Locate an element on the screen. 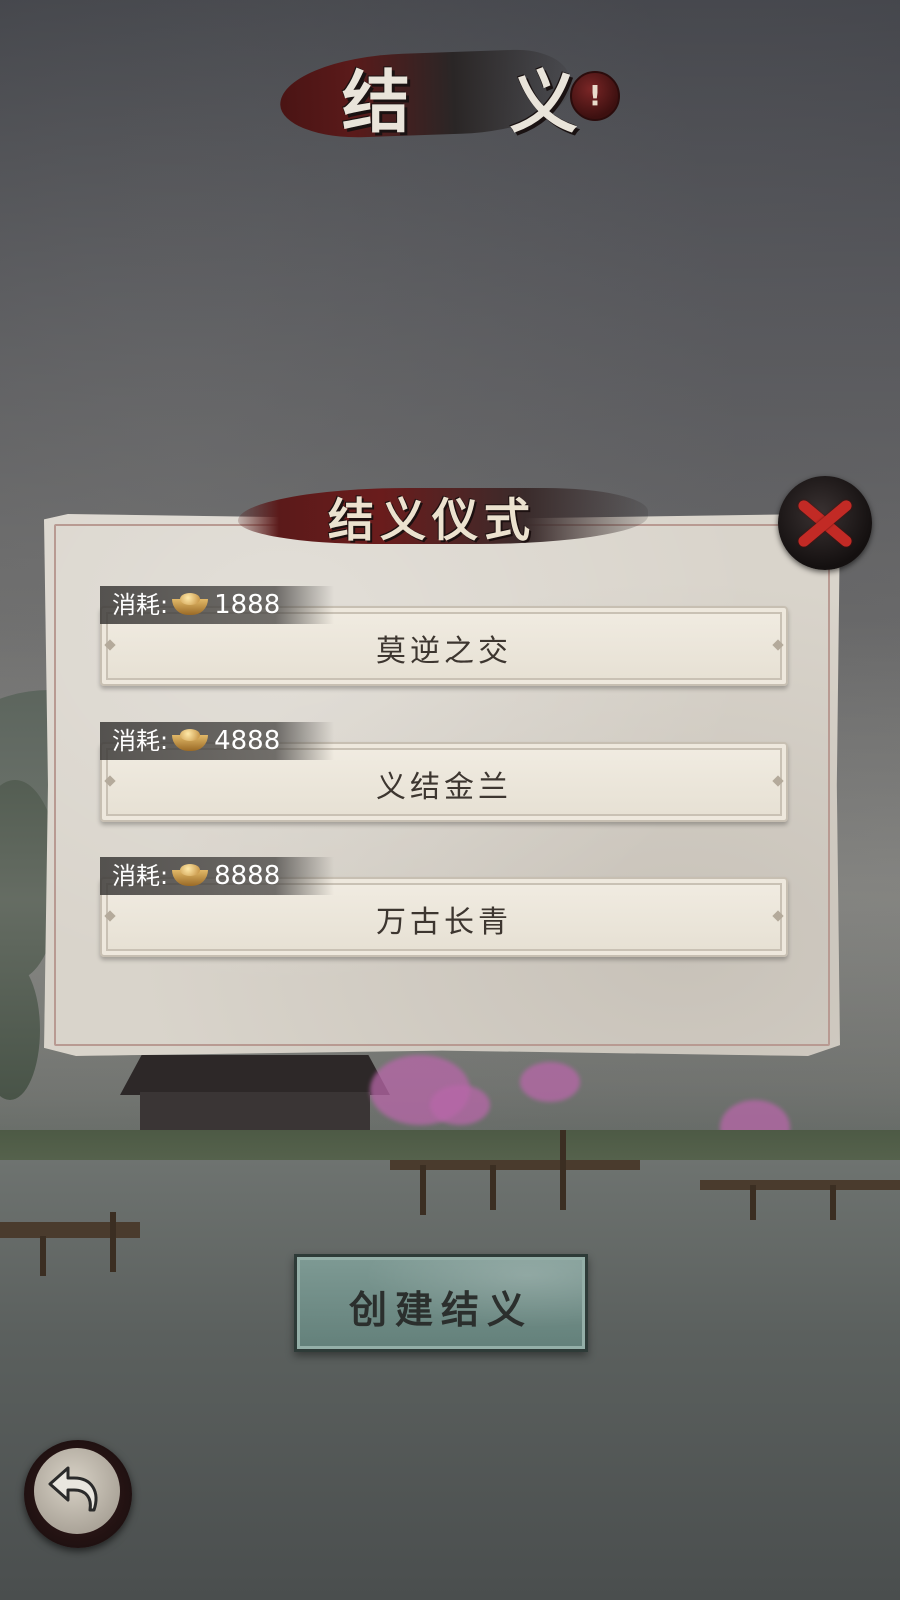 The height and width of the screenshot is (1600, 900). panel-title: 结义仪式 is located at coordinates (432, 520).